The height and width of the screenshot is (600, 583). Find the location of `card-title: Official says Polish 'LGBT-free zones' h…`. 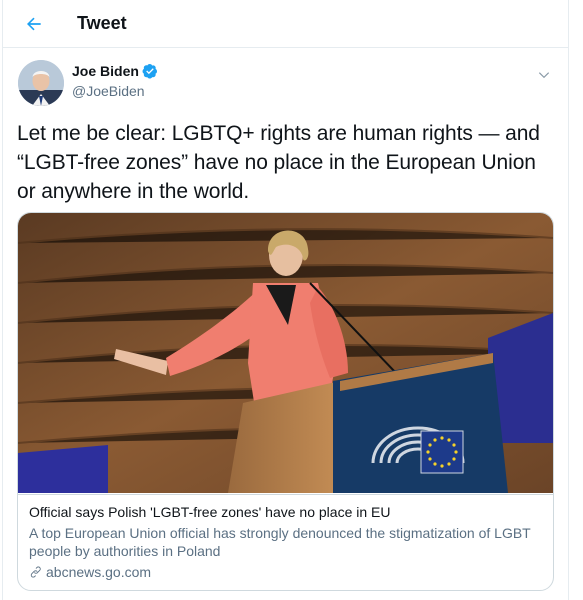

card-title: Official says Polish 'LGBT-free zones' h… is located at coordinates (210, 512).